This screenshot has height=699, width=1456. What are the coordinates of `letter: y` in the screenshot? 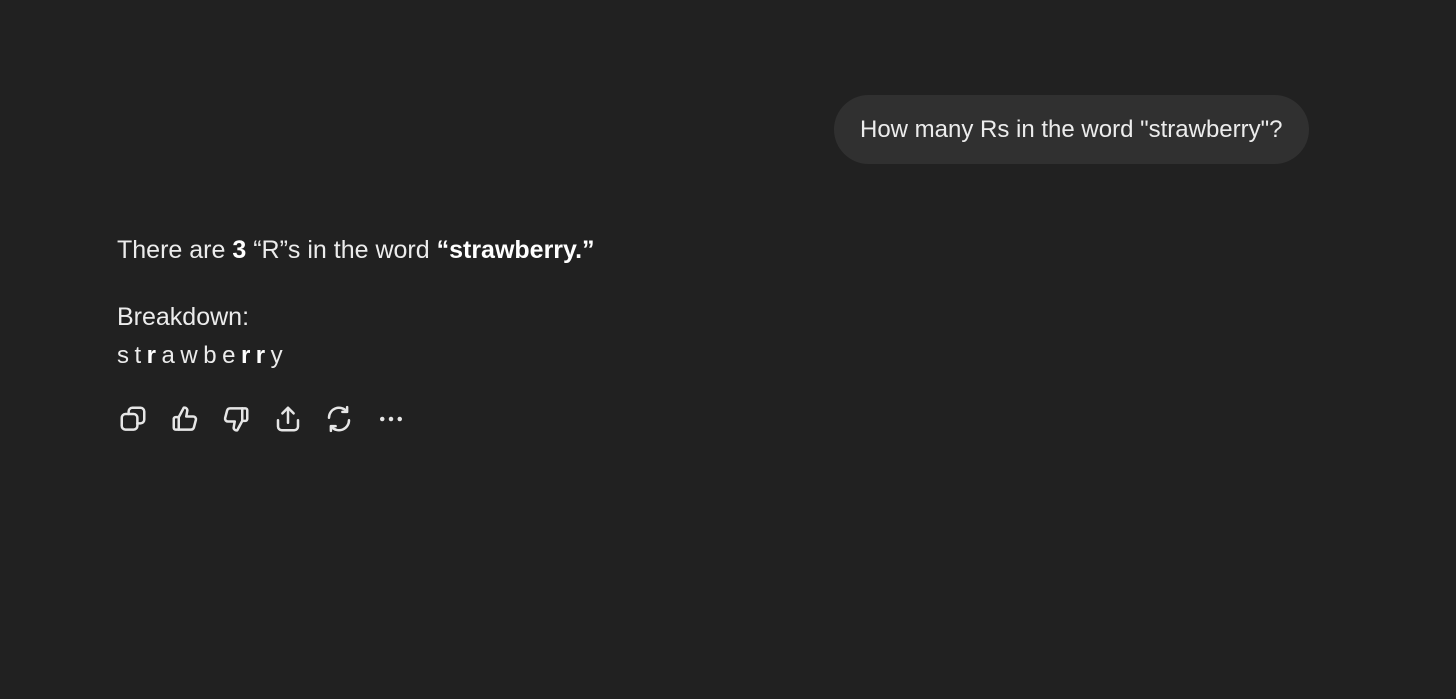 It's located at (276, 355).